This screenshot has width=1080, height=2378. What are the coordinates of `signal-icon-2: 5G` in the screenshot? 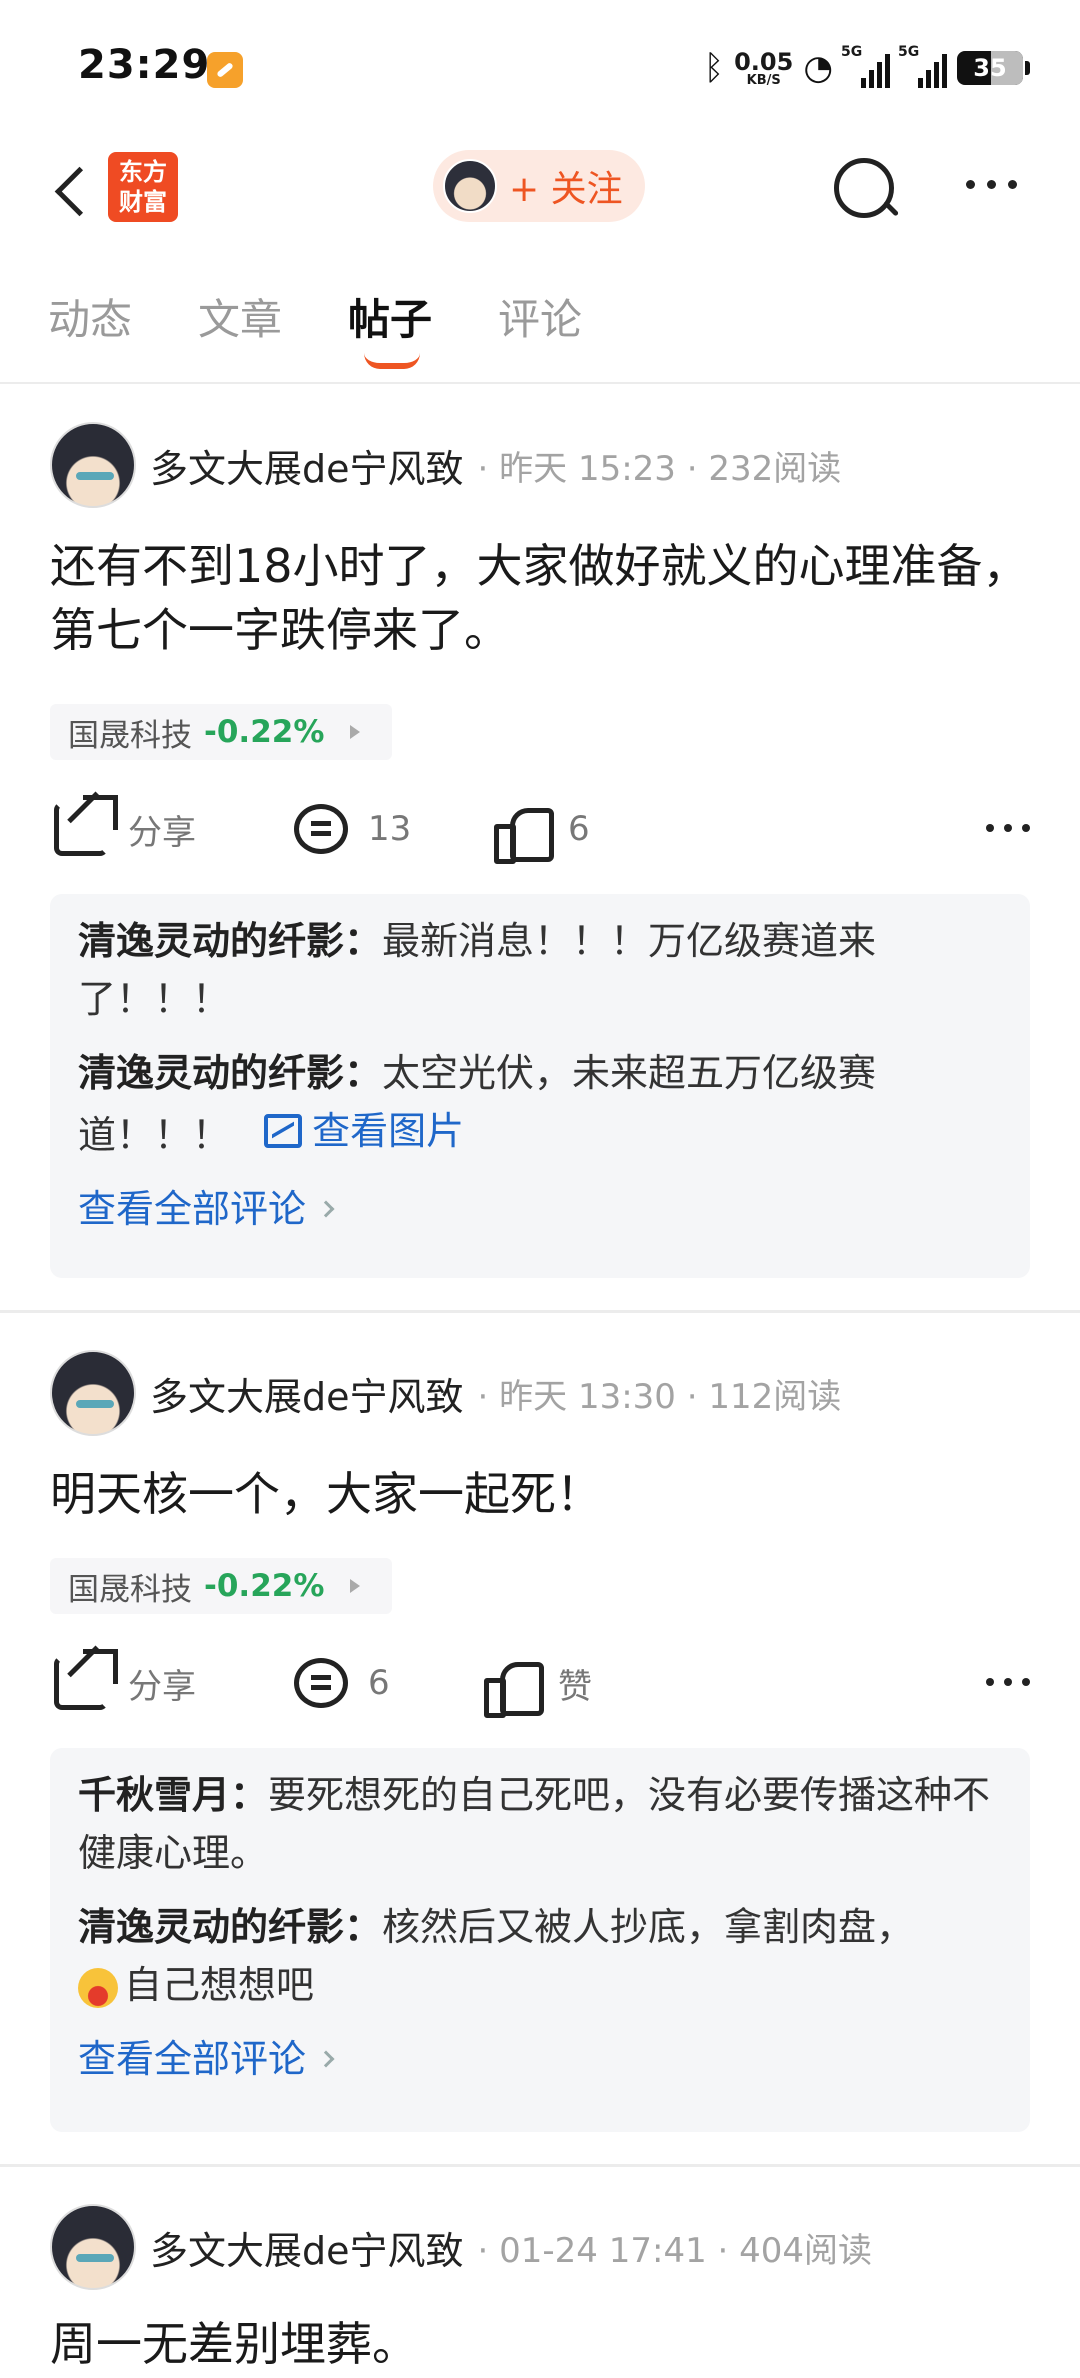 It's located at (922, 66).